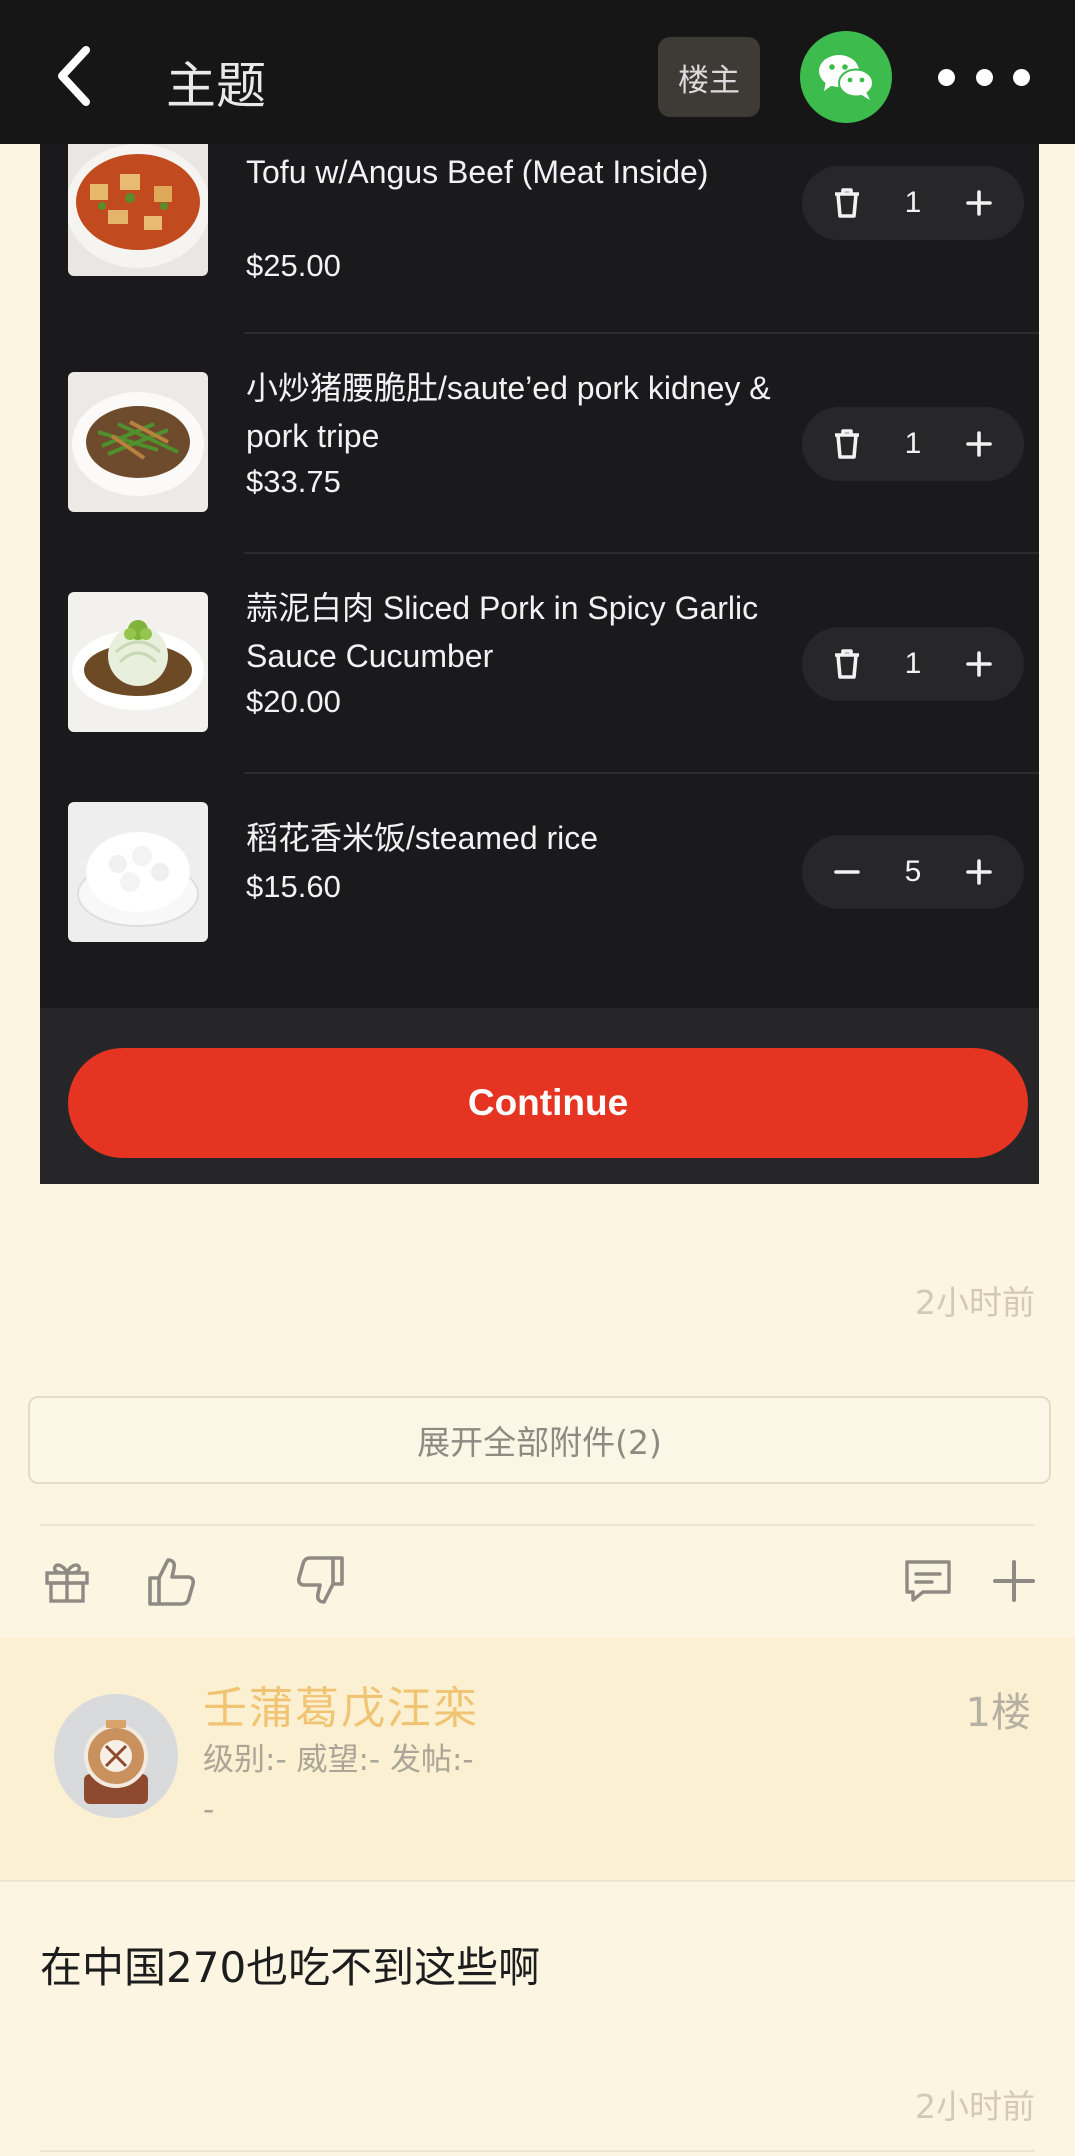  I want to click on item-name: Tofu w/Angus Beef (Meat Inside), so click(477, 172).